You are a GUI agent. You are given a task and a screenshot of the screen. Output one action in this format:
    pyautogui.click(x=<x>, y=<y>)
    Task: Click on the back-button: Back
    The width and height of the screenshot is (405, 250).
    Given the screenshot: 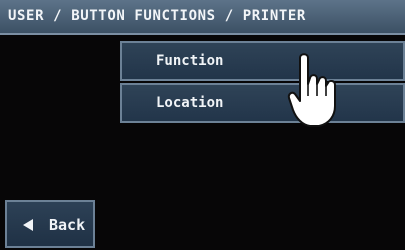 What is the action you would take?
    pyautogui.click(x=50, y=224)
    